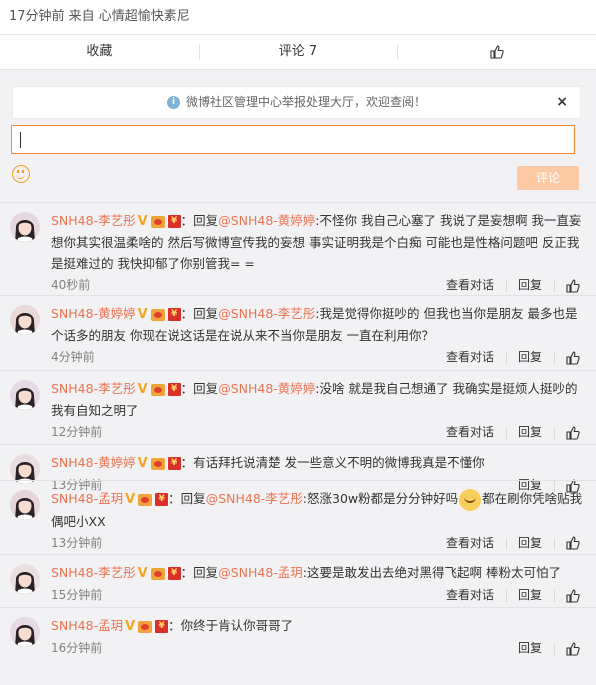 Image resolution: width=596 pixels, height=685 pixels. What do you see at coordinates (380, 498) in the screenshot?
I see `comment-body: :怒涨30w粉都是分分钟好吗` at bounding box center [380, 498].